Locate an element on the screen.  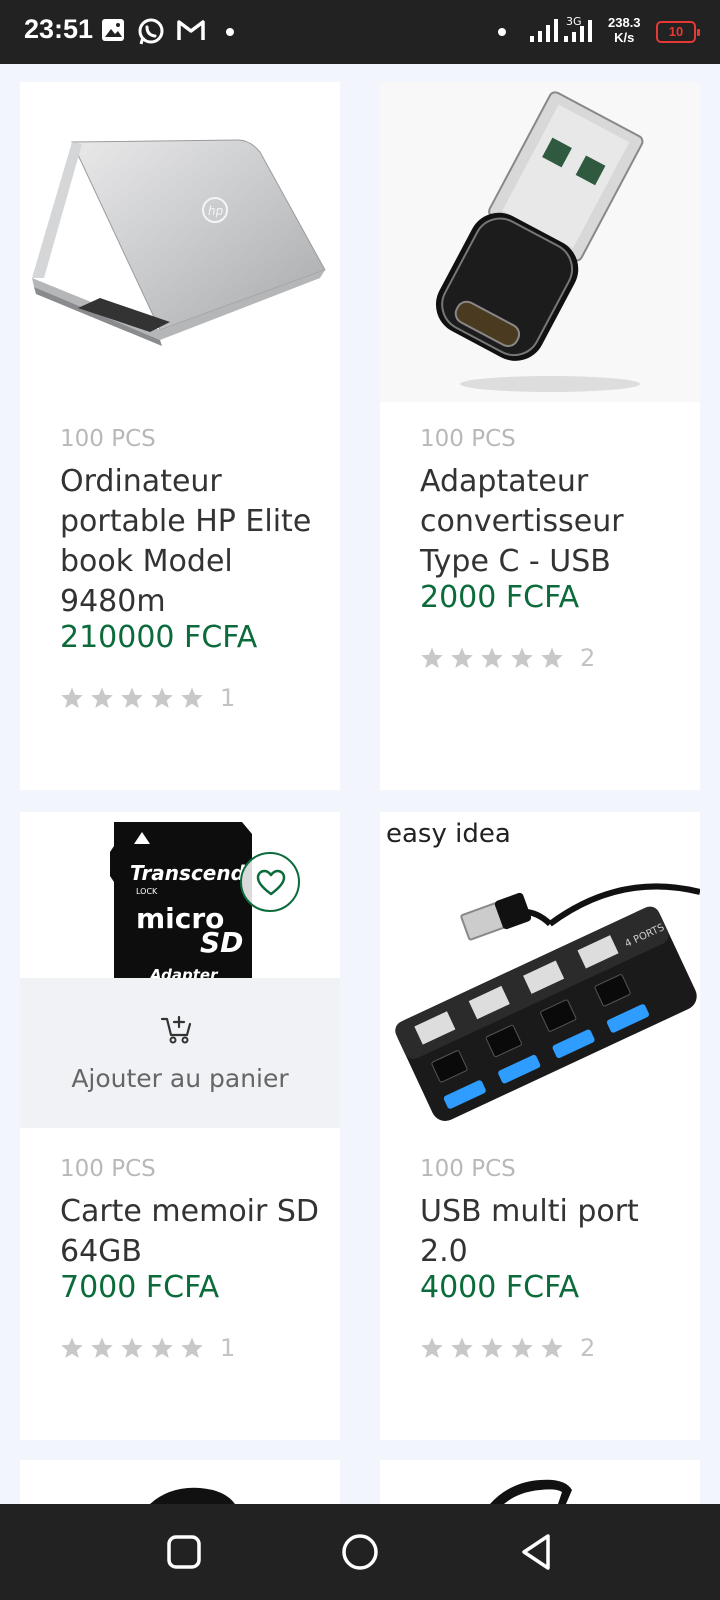
heart-icon is located at coordinates (271, 882).